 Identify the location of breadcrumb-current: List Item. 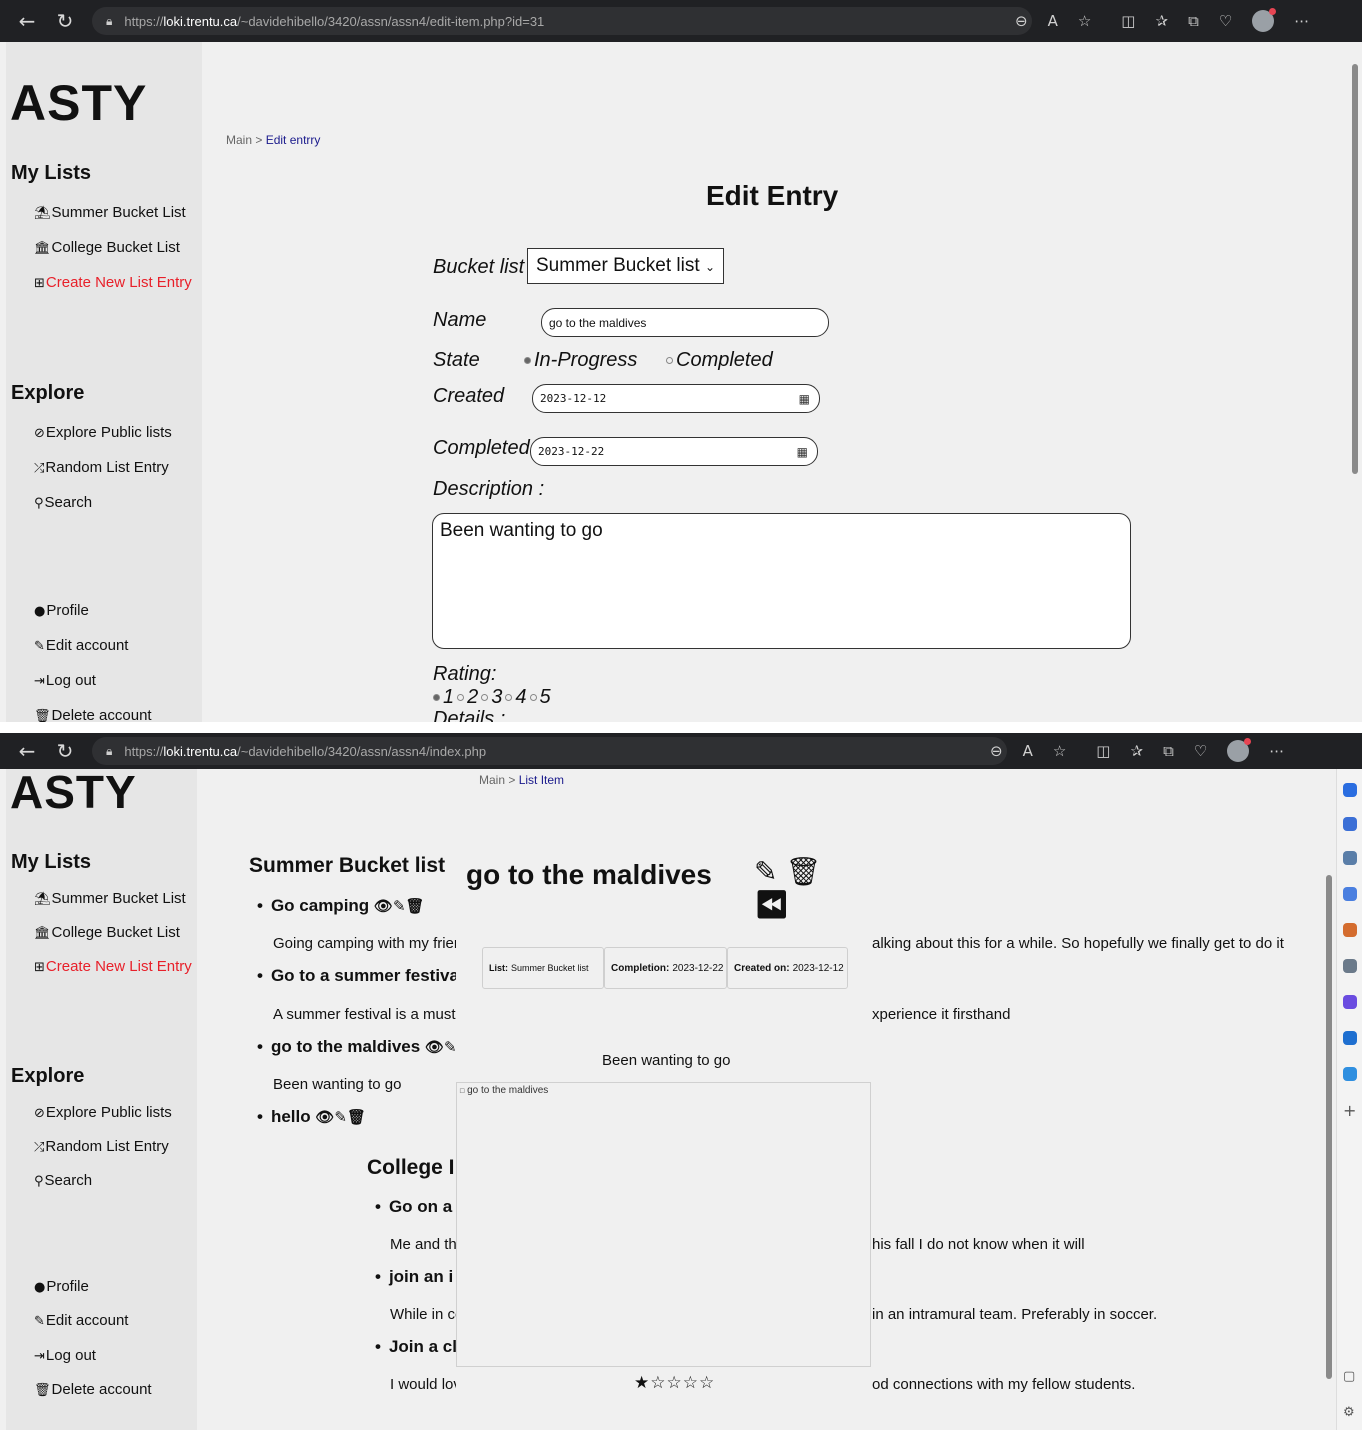
(541, 780).